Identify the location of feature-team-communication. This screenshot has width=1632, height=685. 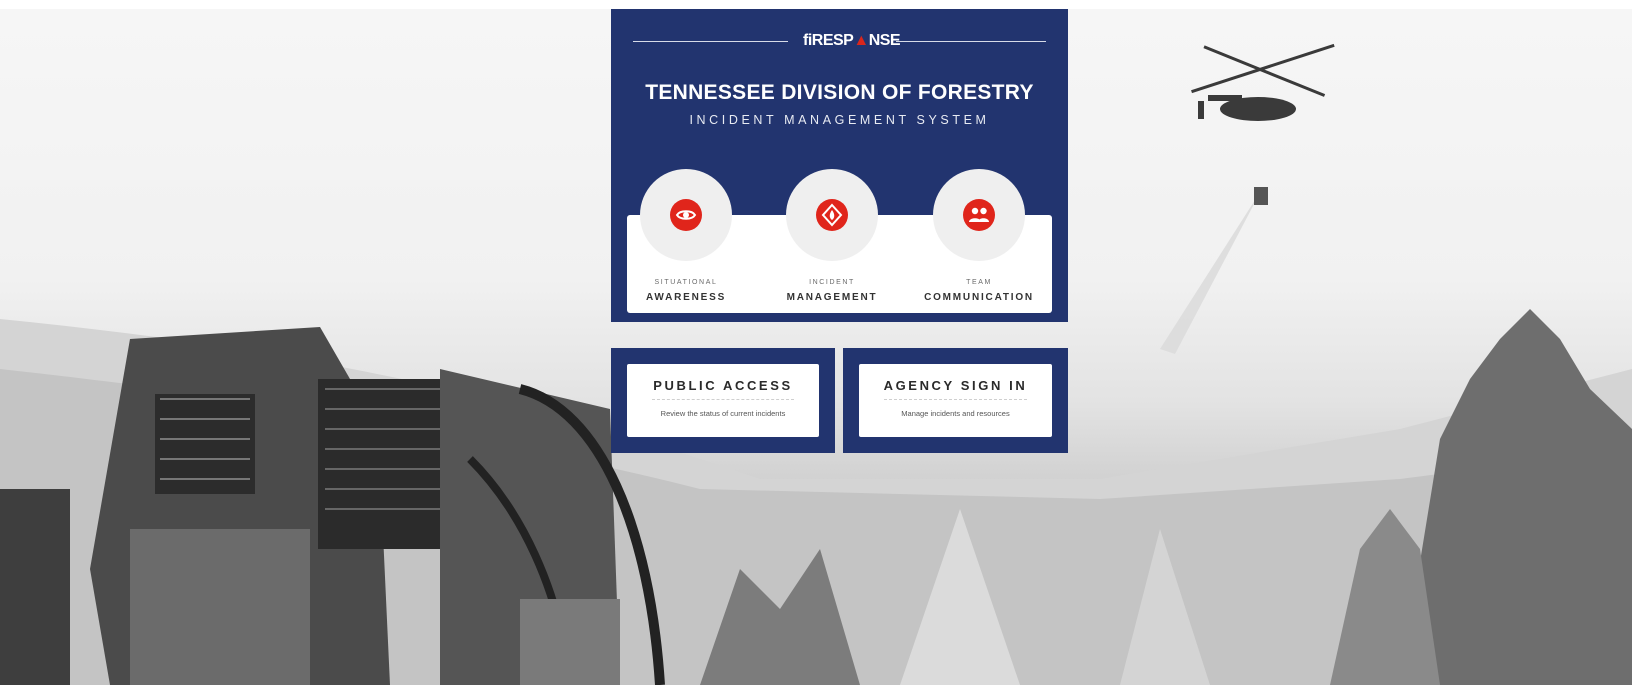
(979, 215).